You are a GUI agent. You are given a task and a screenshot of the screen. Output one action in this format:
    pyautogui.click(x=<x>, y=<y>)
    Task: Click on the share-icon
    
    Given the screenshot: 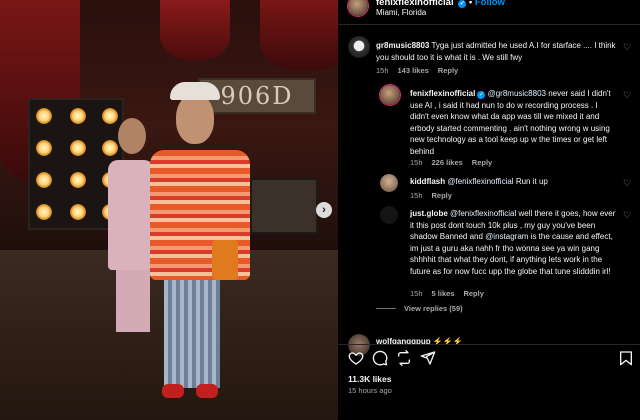 What is the action you would take?
    pyautogui.click(x=404, y=358)
    